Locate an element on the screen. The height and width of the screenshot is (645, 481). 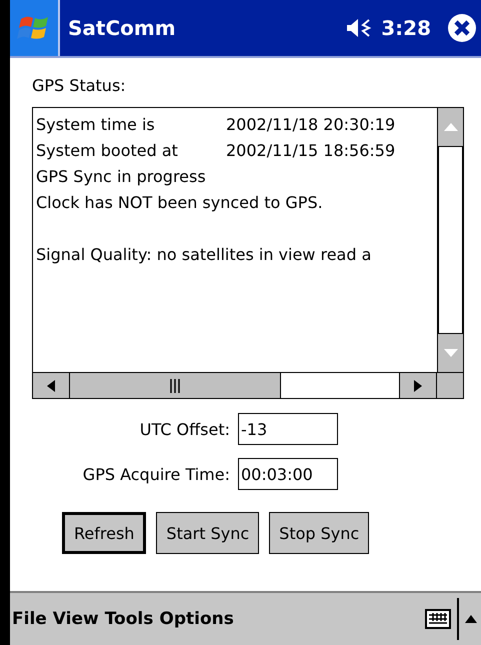
down-arrow-icon is located at coordinates (451, 353).